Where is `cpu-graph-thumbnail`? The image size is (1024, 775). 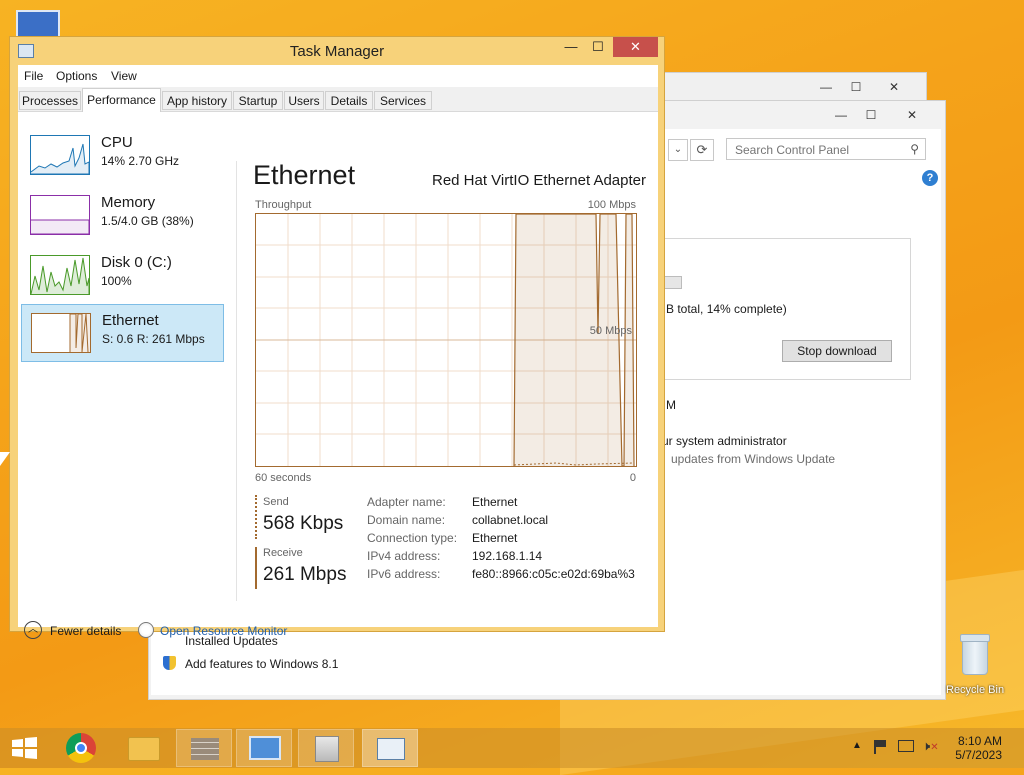
cpu-graph-thumbnail is located at coordinates (60, 155).